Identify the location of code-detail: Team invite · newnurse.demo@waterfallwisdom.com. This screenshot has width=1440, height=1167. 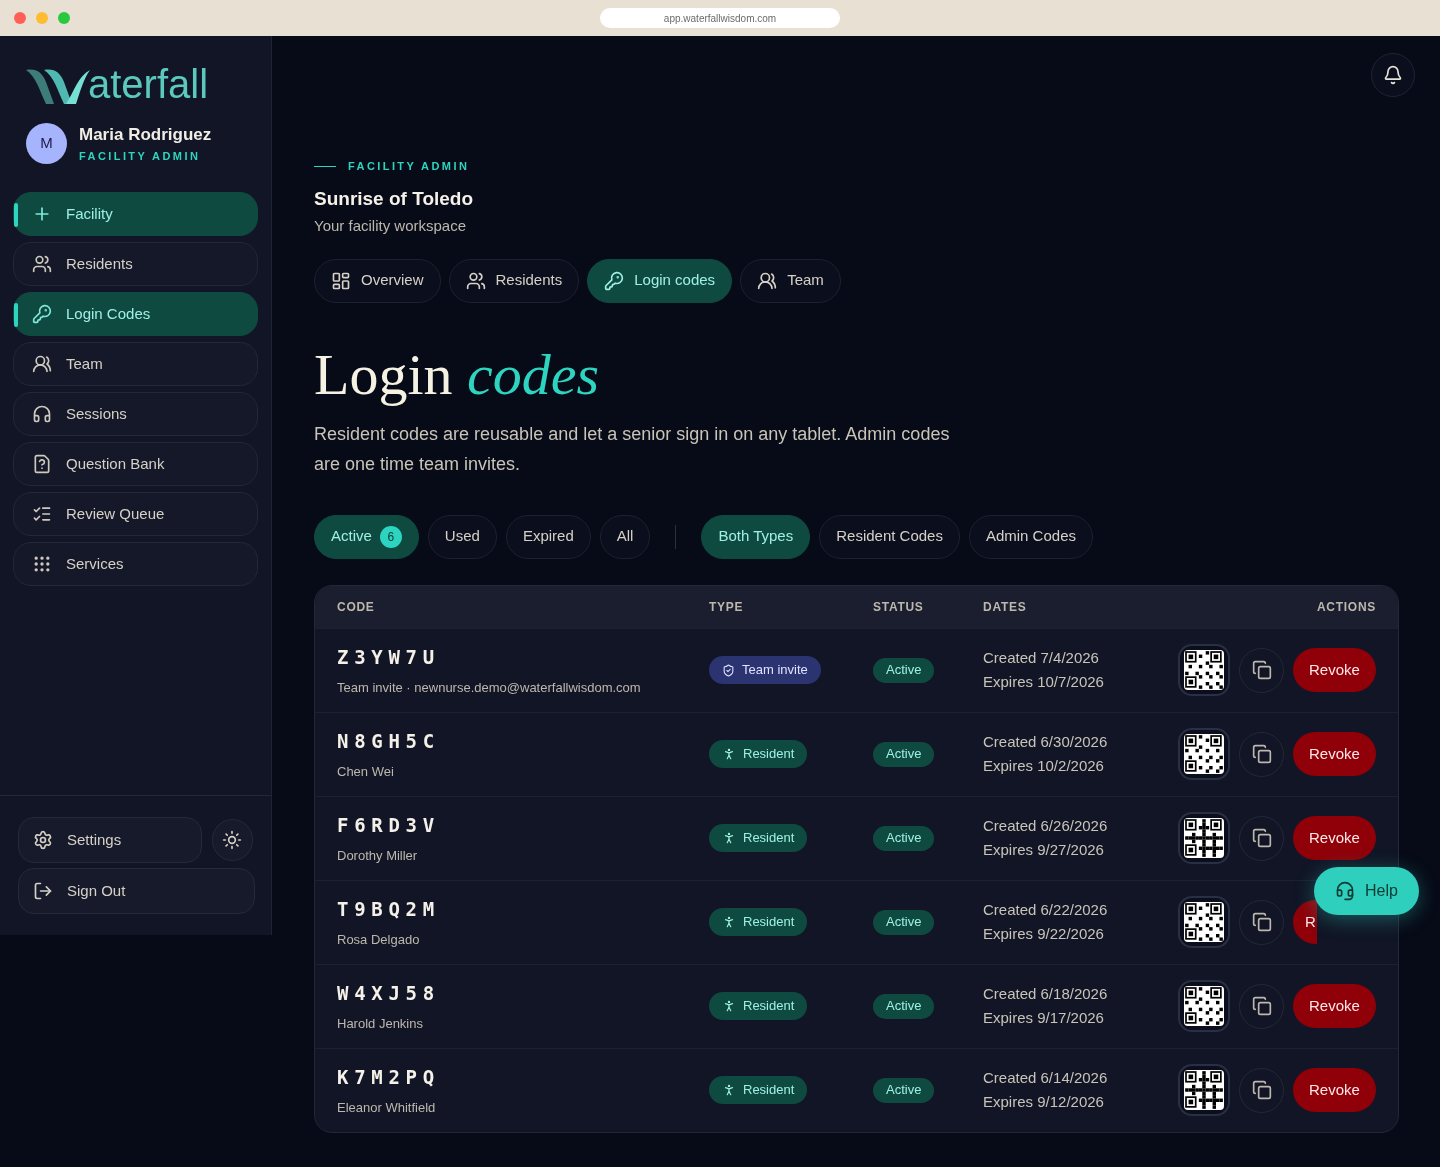
(489, 687).